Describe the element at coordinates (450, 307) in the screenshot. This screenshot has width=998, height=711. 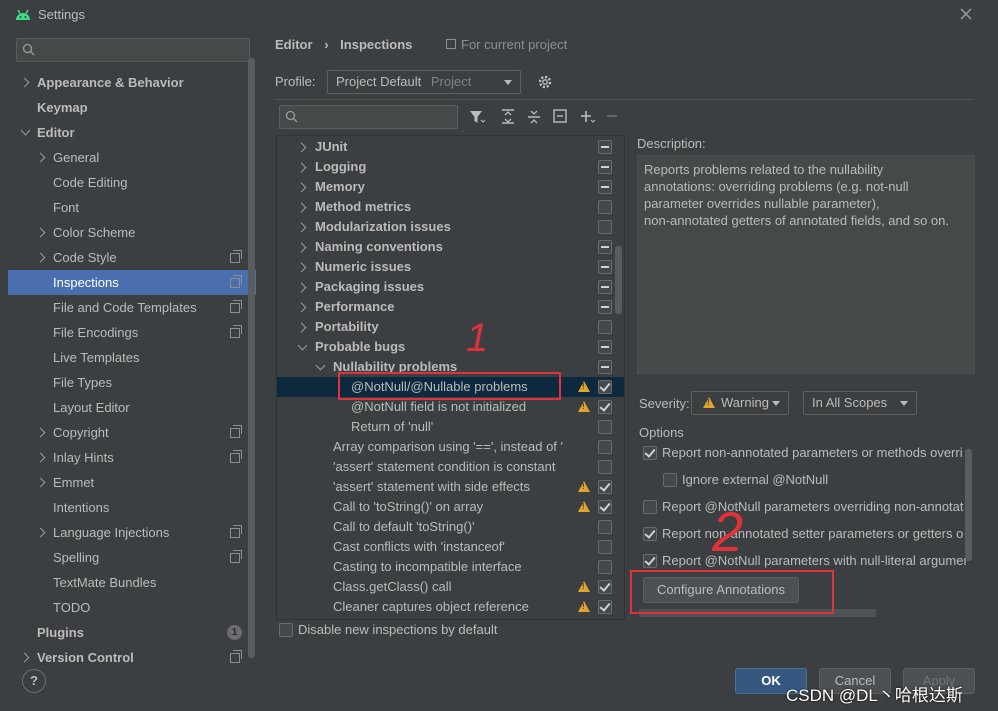
I see `tree-row: Performance` at that location.